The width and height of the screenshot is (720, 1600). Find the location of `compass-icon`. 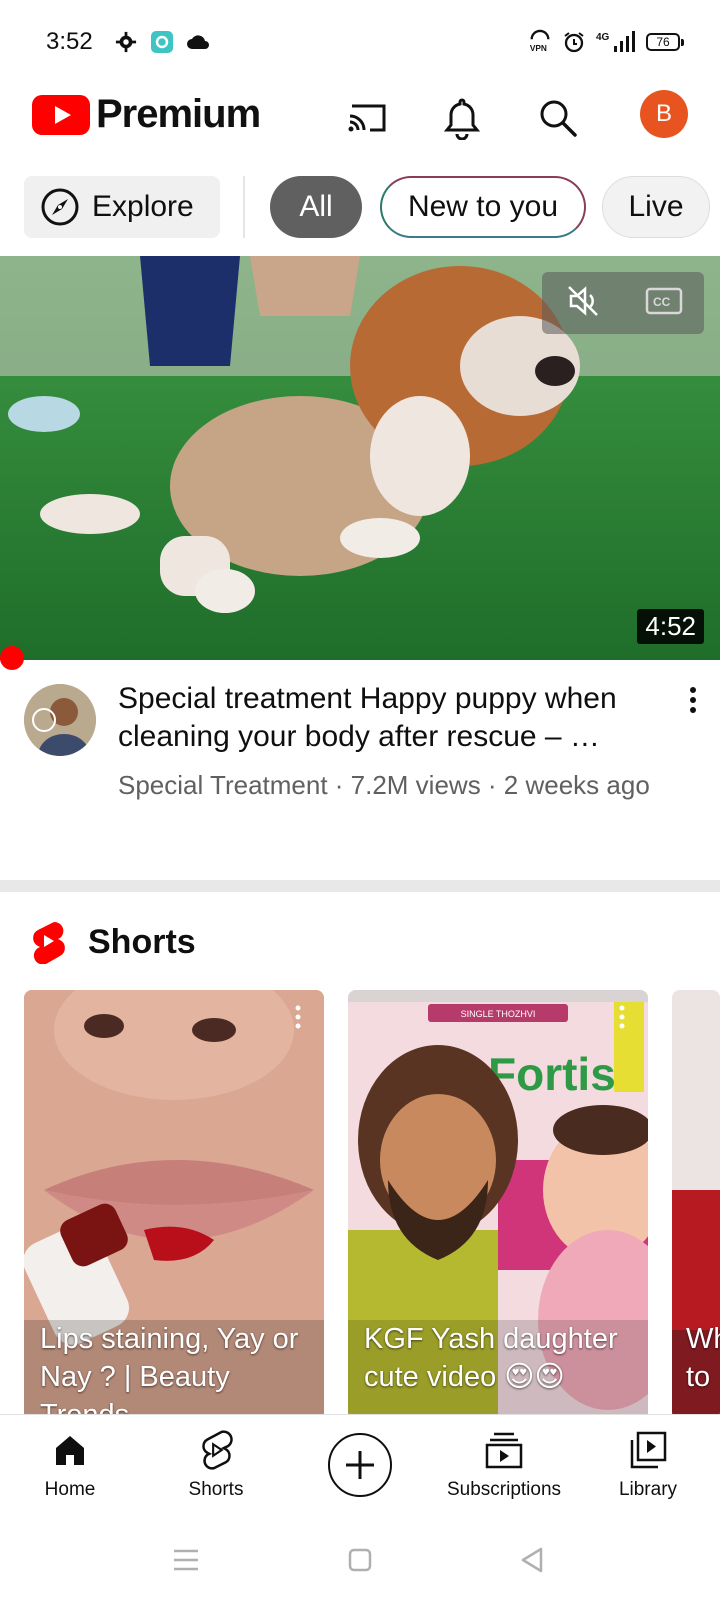

compass-icon is located at coordinates (60, 207).